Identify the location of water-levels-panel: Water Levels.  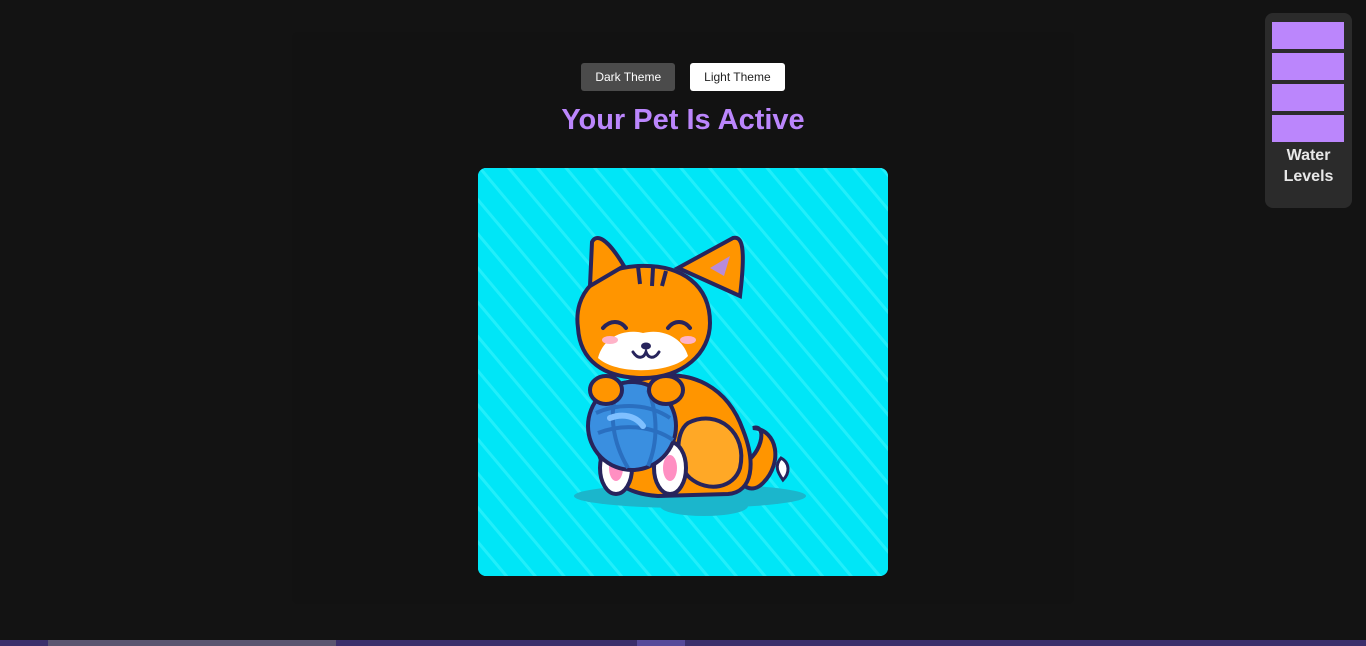
(1308, 110).